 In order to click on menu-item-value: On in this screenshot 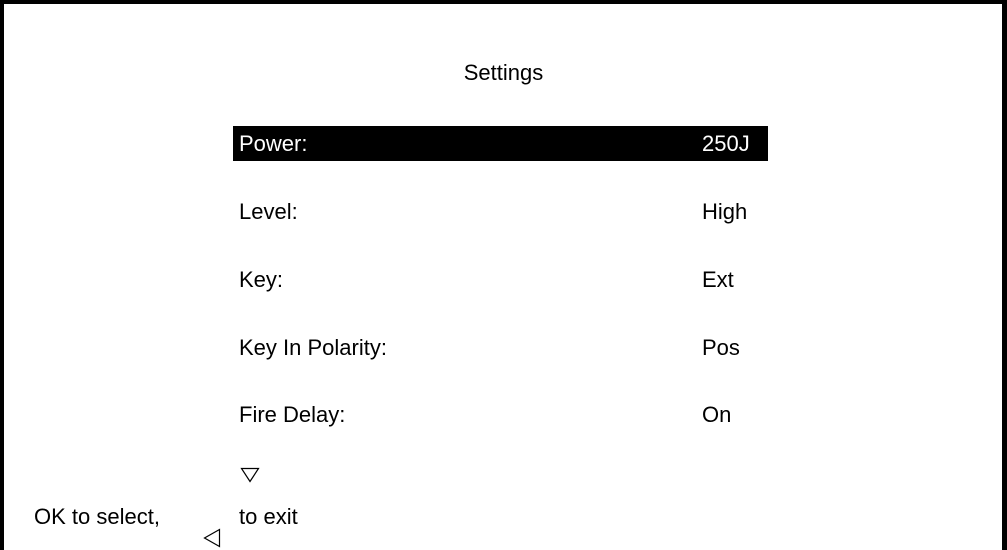, I will do `click(717, 414)`.